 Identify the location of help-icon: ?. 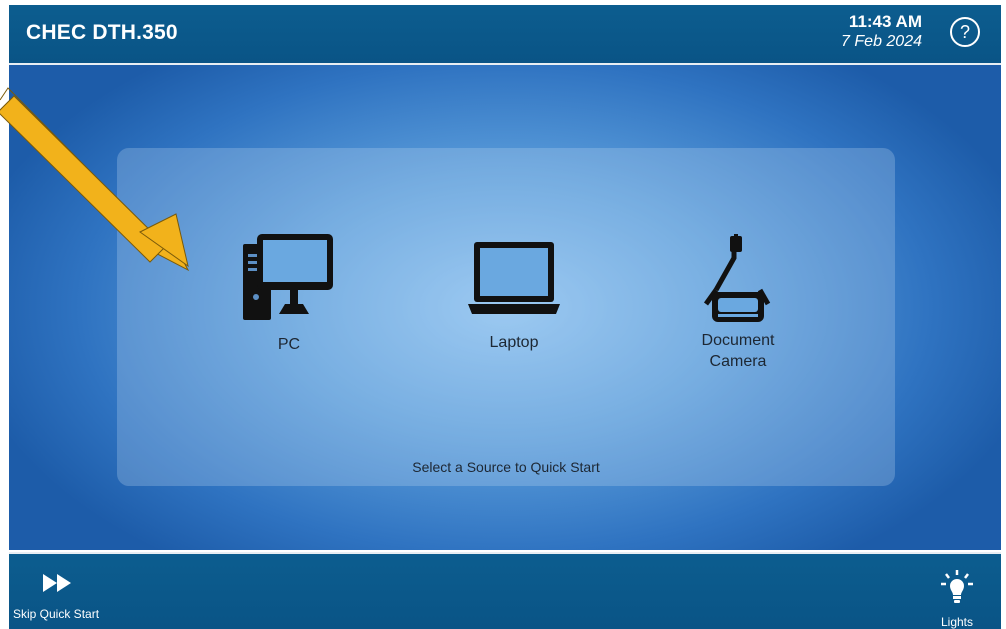
(964, 32).